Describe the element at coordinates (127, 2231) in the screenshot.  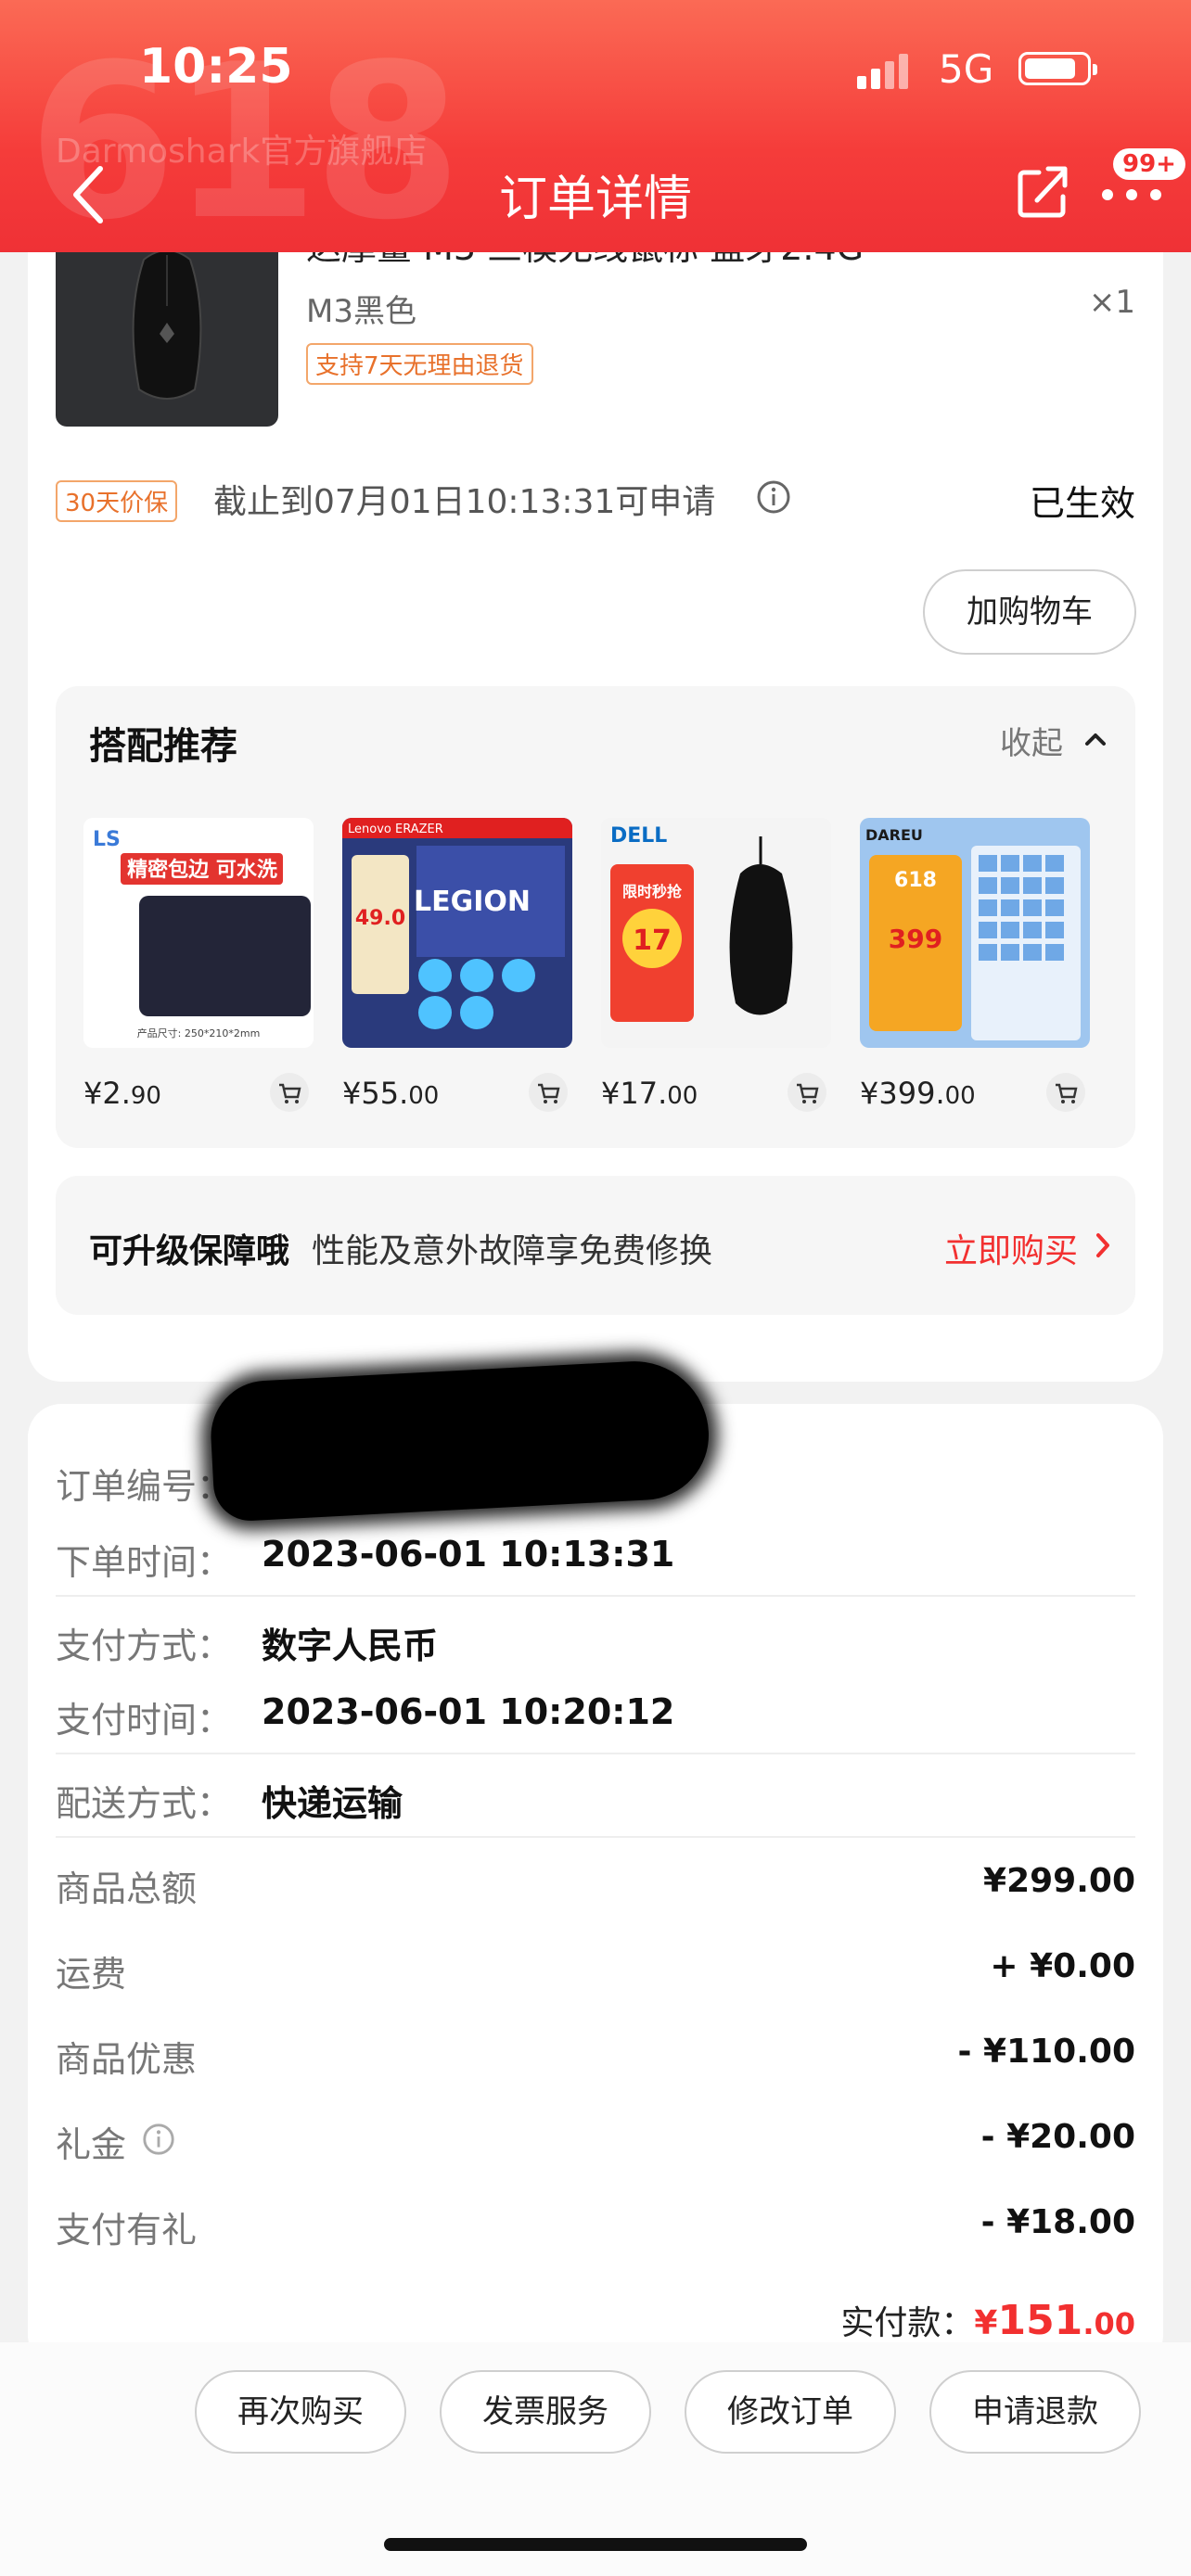
I see `amount-label-pay-reward: 支付有礼` at that location.